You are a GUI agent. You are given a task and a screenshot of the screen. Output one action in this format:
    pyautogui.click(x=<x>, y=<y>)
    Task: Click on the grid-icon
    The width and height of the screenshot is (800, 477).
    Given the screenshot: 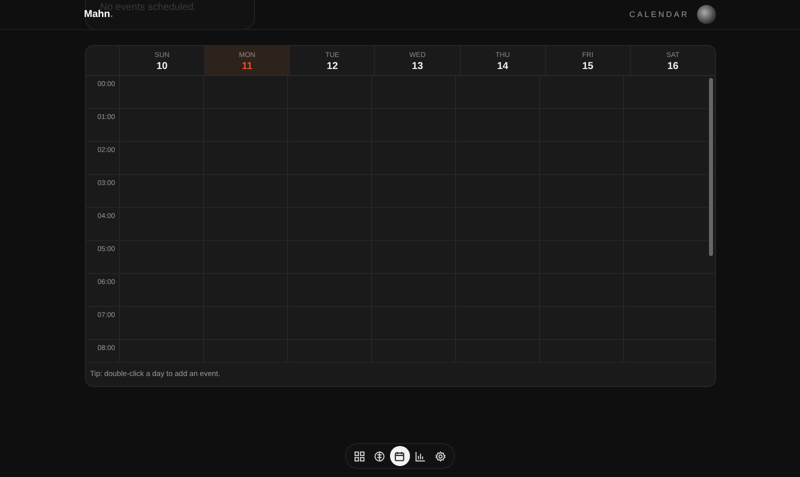 What is the action you would take?
    pyautogui.click(x=359, y=456)
    